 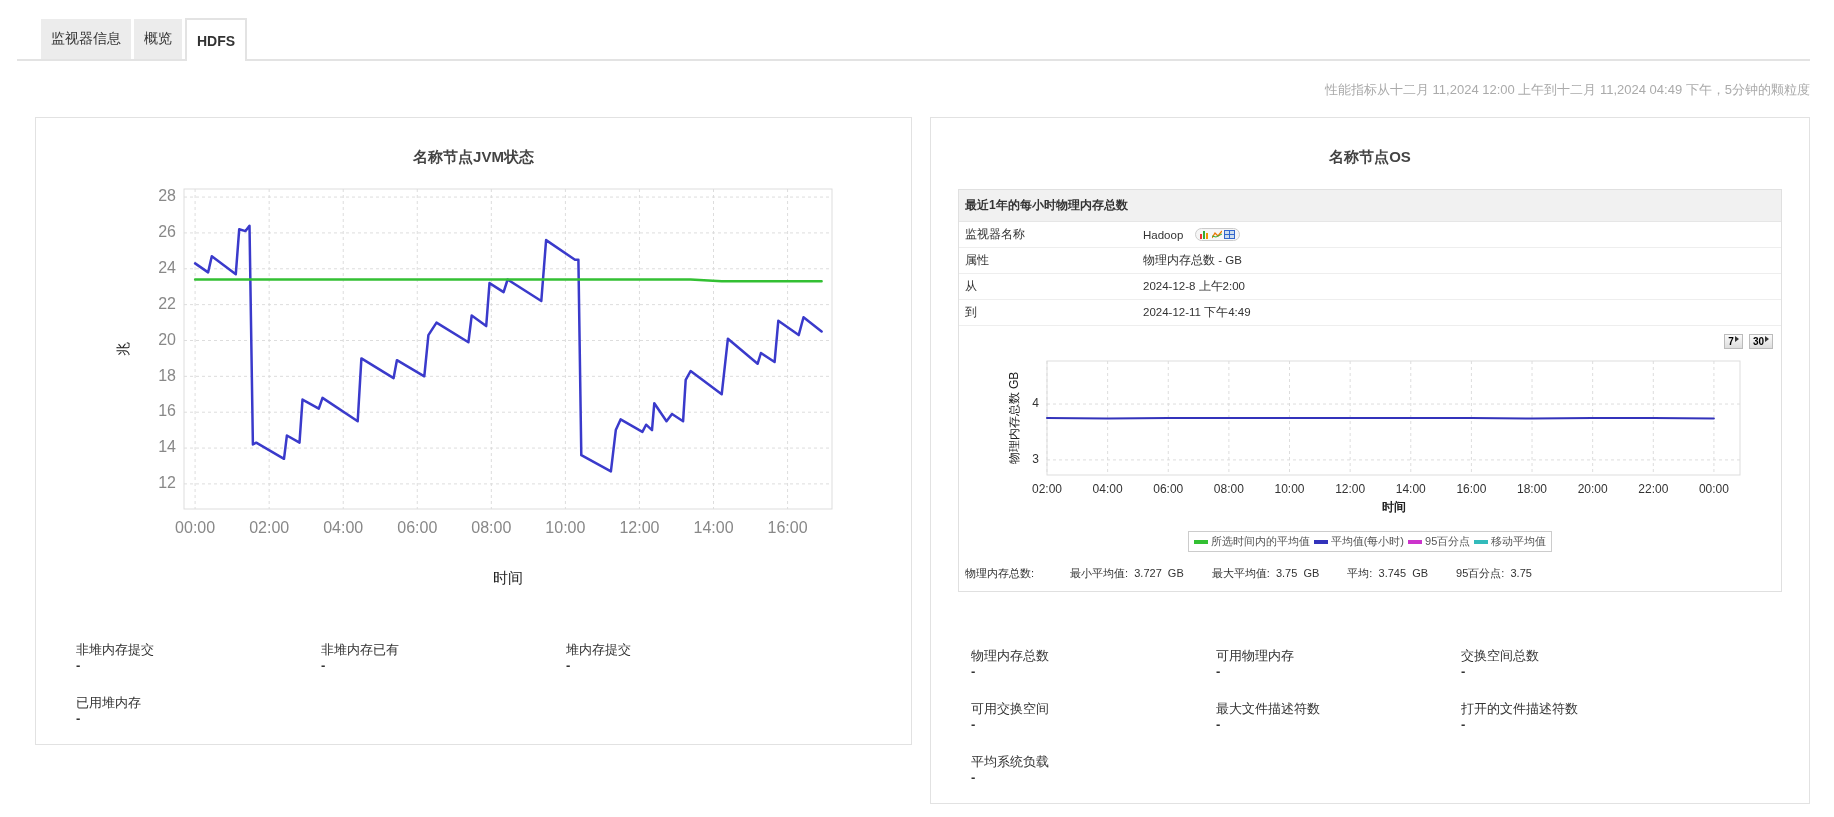 What do you see at coordinates (1367, 541) in the screenshot?
I see `legend-label: 平均值(每小时)` at bounding box center [1367, 541].